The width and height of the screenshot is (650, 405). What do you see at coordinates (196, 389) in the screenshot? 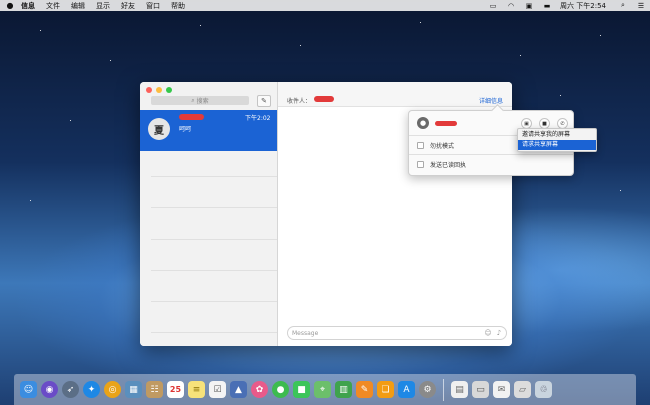
I see `notes-icon: ≡` at bounding box center [196, 389].